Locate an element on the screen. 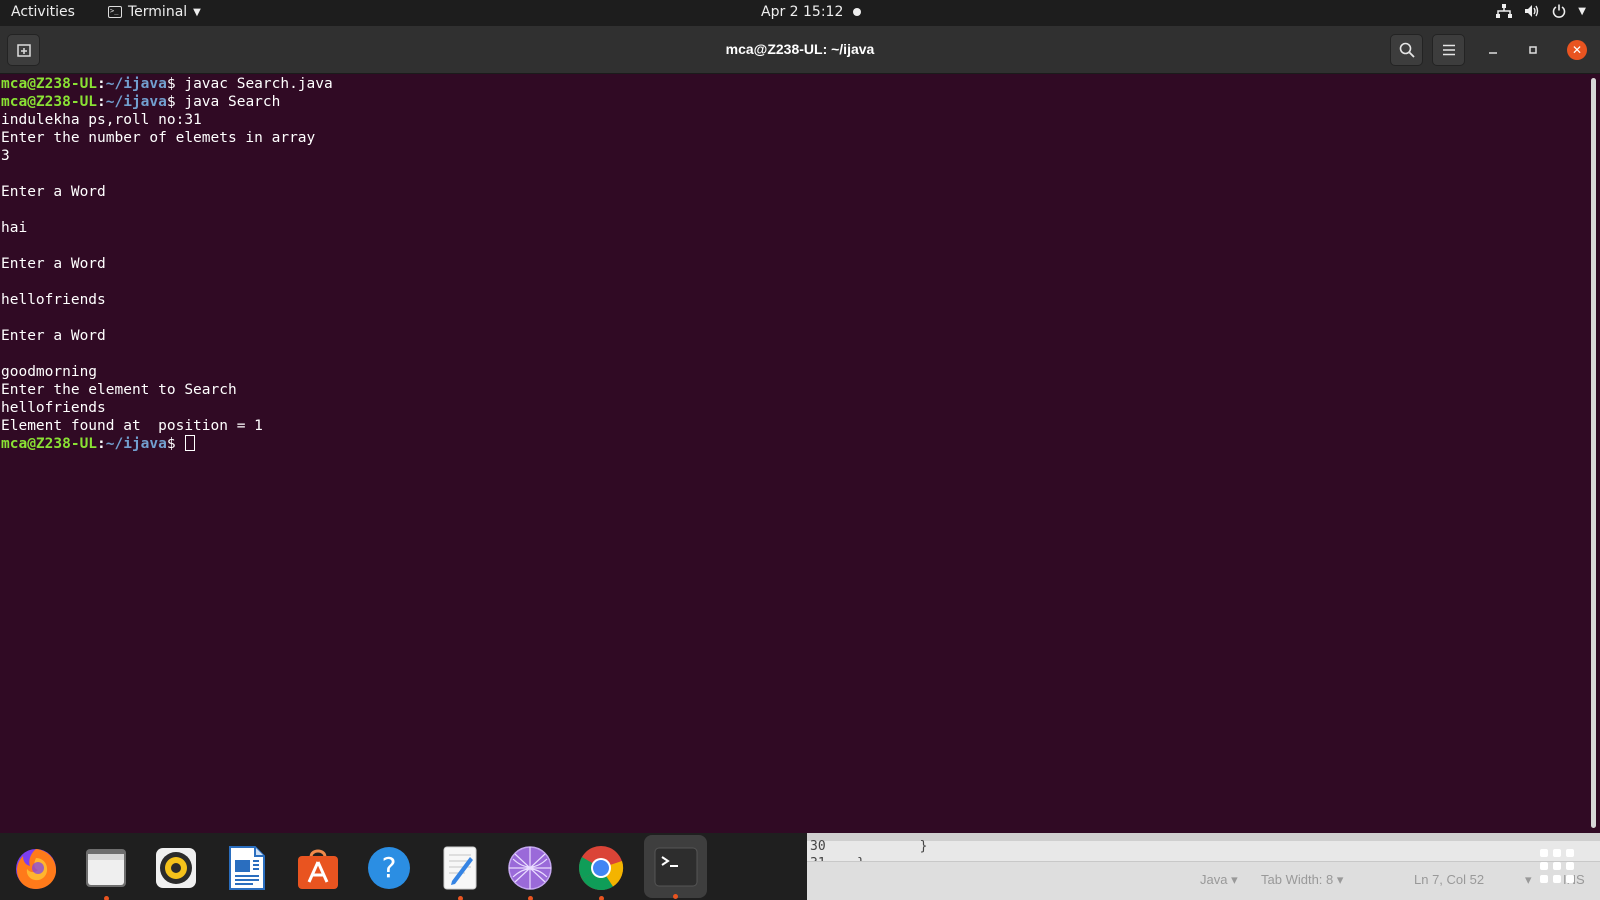 This screenshot has width=1600, height=900. output-text: goodmorning is located at coordinates (49, 372).